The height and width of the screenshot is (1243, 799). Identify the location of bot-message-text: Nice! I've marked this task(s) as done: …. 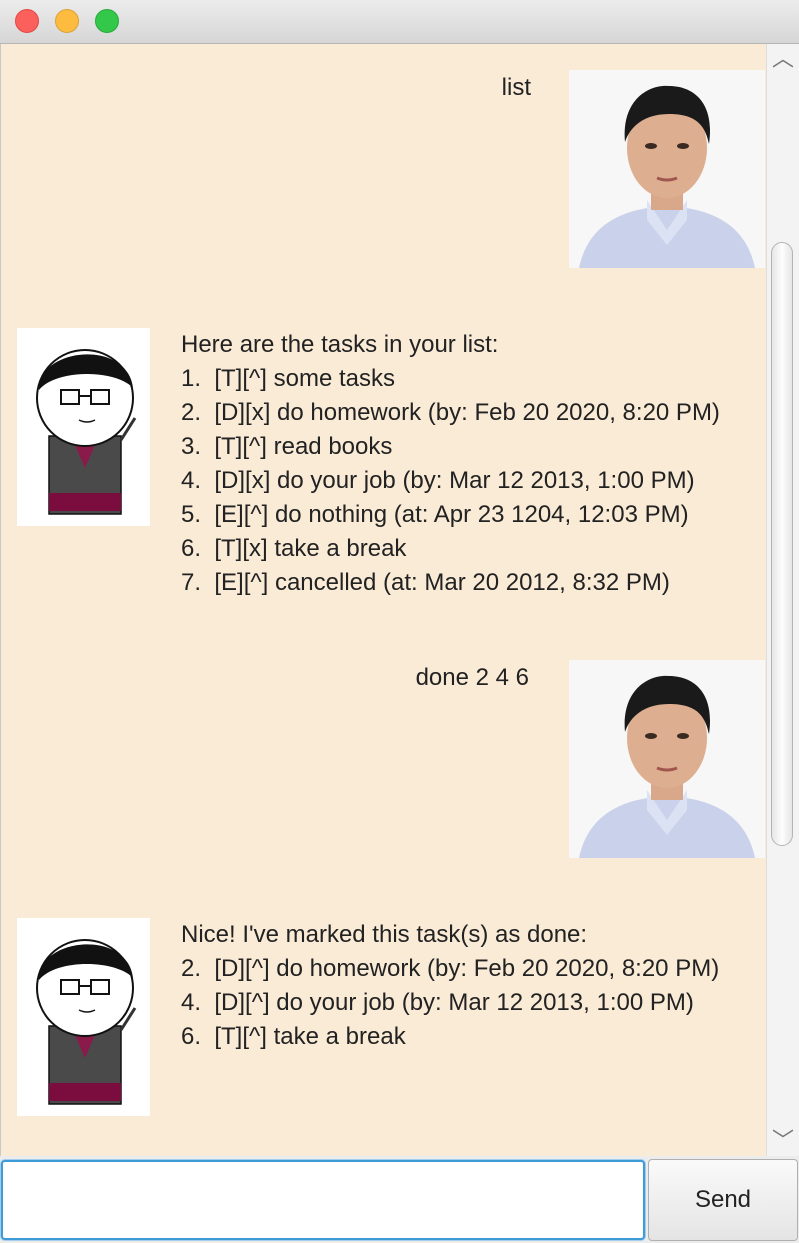
(450, 986).